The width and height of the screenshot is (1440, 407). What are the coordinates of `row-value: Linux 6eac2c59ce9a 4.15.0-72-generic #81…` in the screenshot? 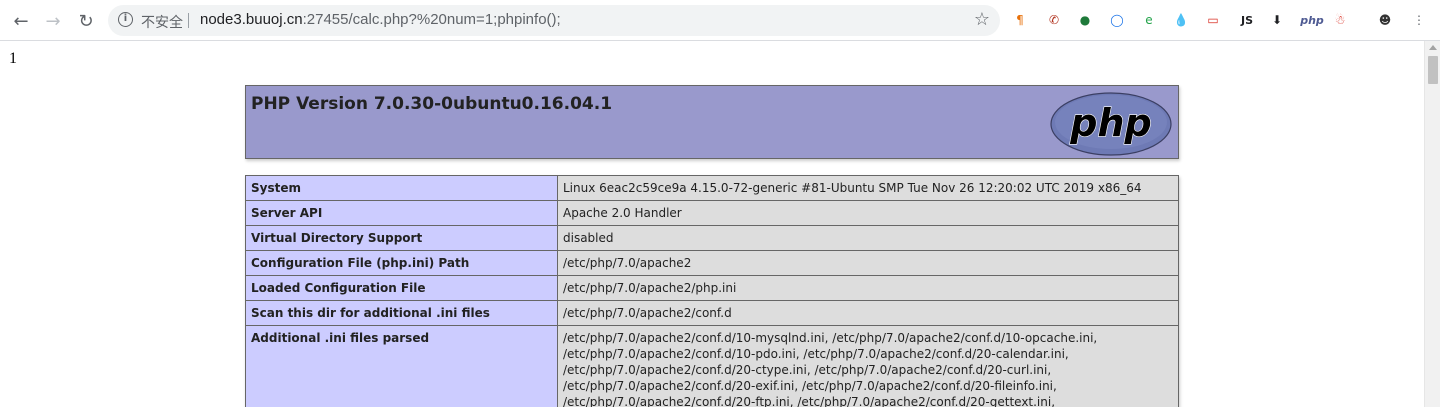 It's located at (868, 188).